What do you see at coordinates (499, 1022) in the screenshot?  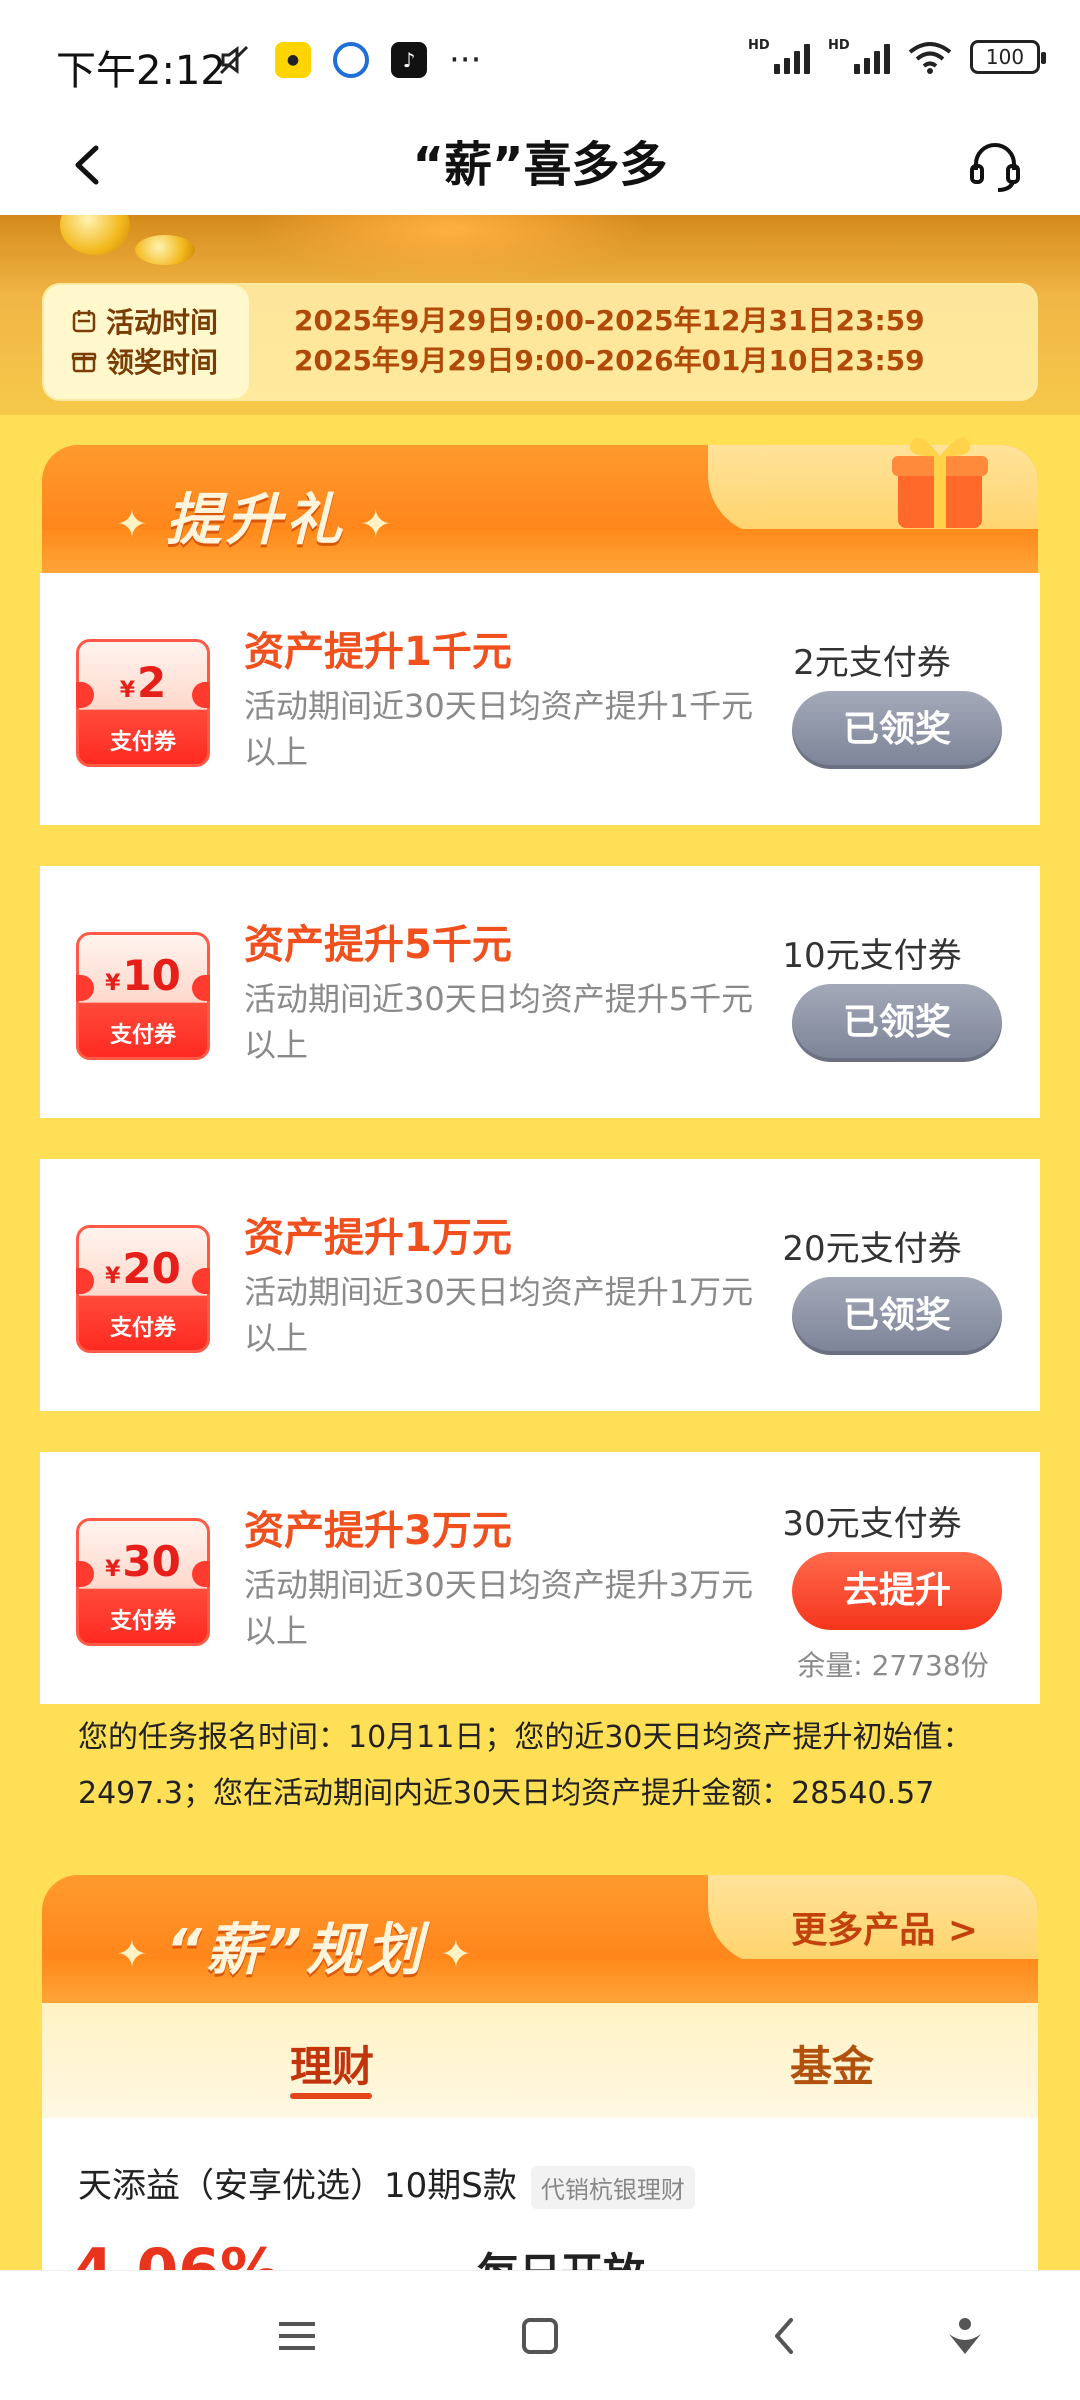 I see `reward-description: 活动期间近30天日均资产提升5千元以上` at bounding box center [499, 1022].